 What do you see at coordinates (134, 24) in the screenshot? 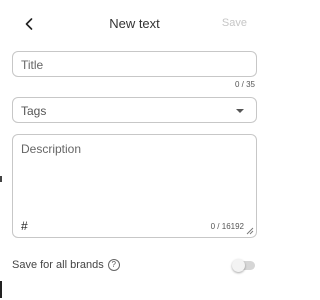
I see `header: New text Save` at bounding box center [134, 24].